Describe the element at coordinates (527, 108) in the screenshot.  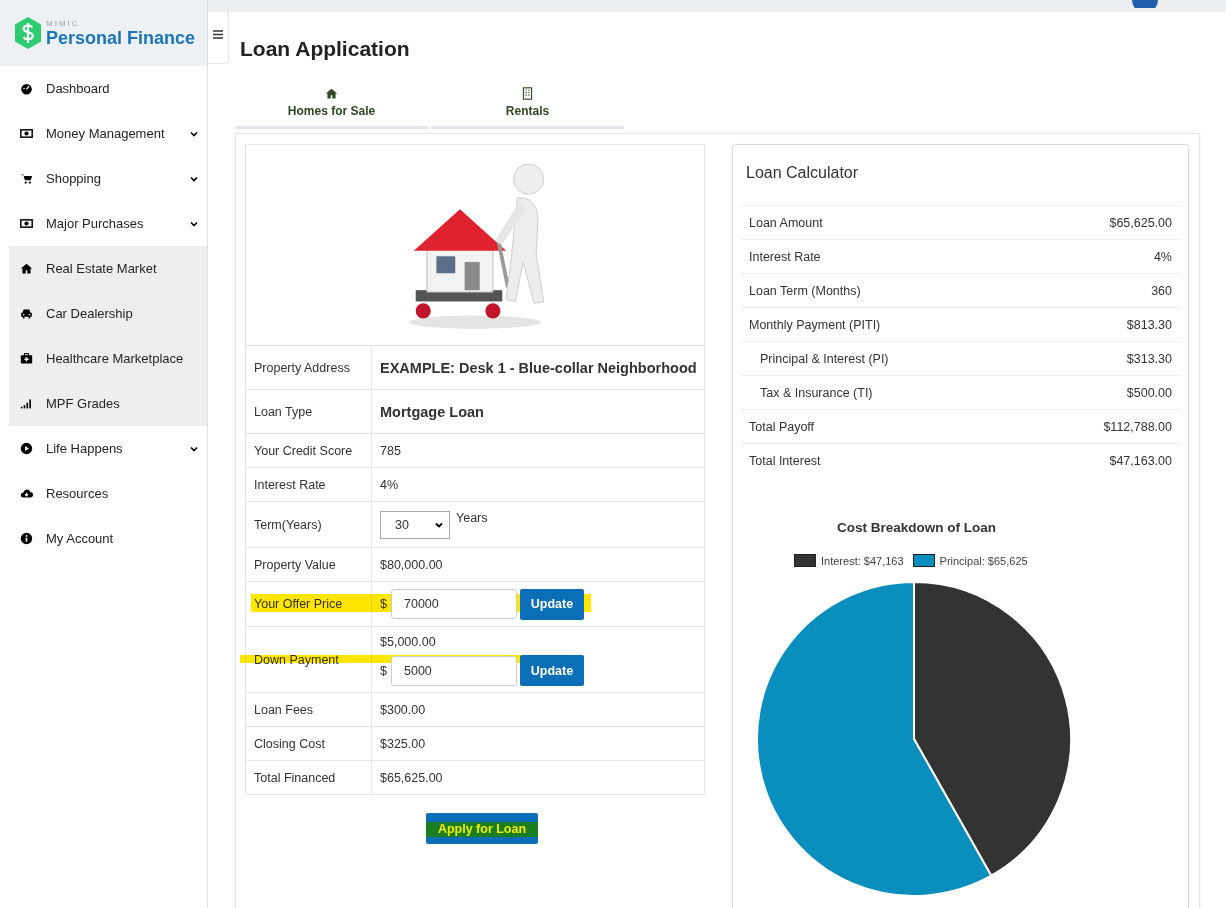
I see `tab: Rentals` at that location.